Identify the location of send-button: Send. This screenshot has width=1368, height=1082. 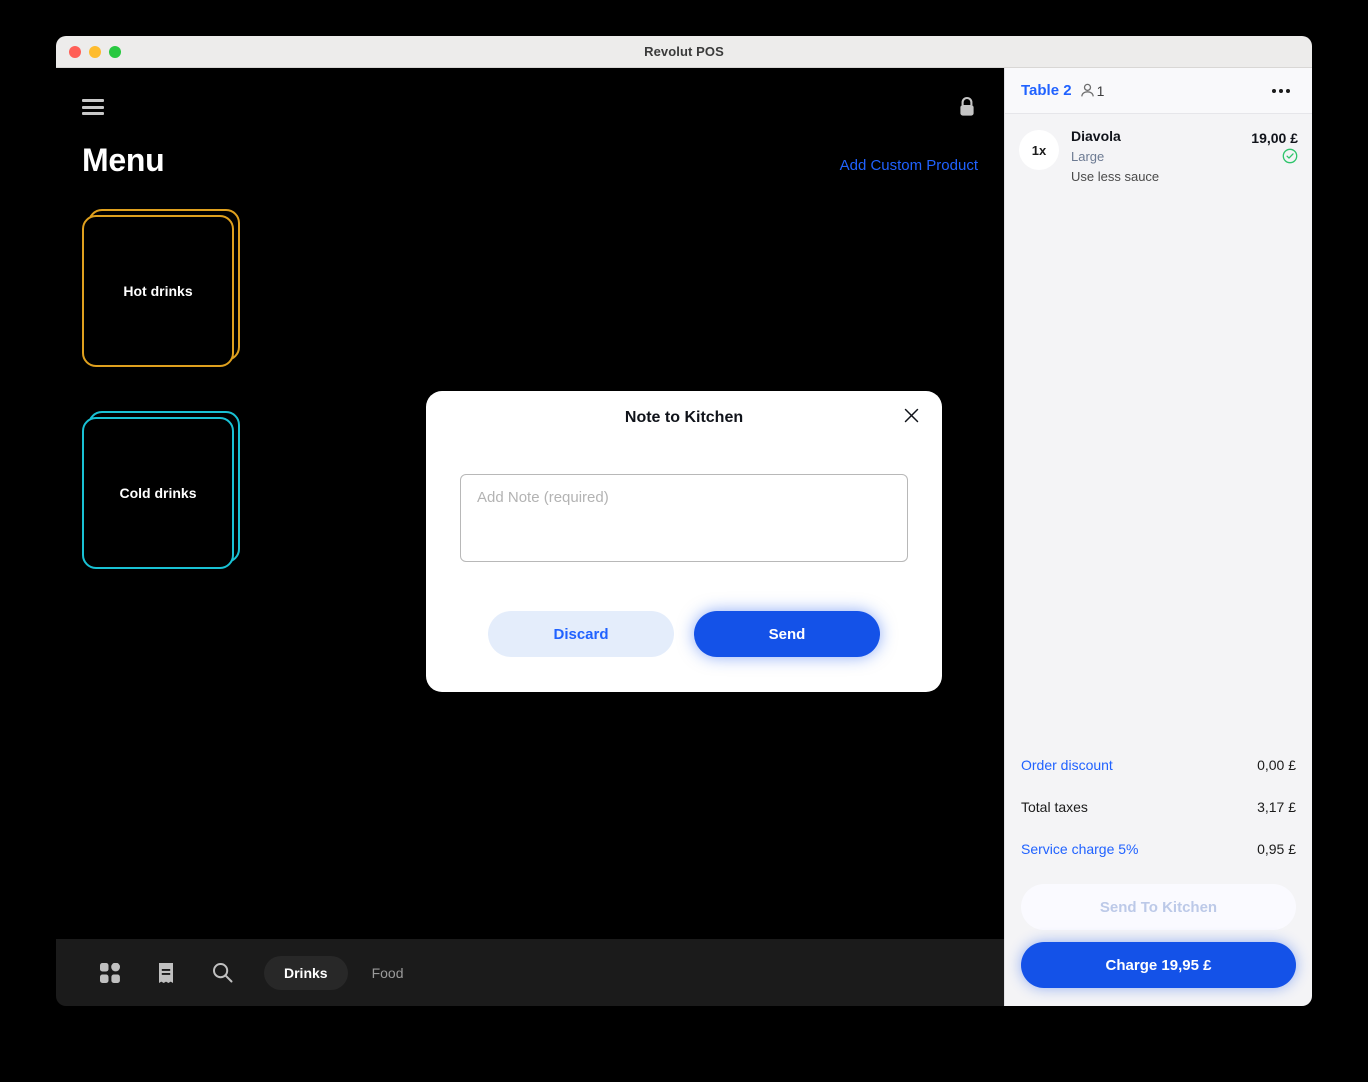
(787, 634).